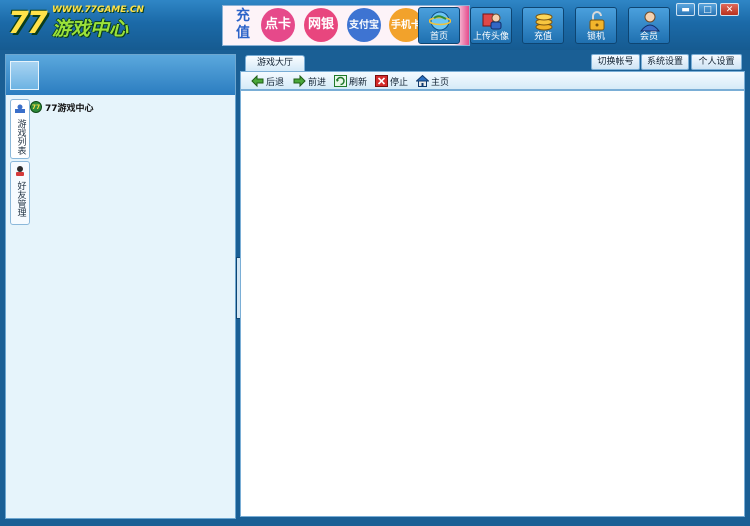  Describe the element at coordinates (28, 23) in the screenshot. I see `logo-number: 77` at that location.